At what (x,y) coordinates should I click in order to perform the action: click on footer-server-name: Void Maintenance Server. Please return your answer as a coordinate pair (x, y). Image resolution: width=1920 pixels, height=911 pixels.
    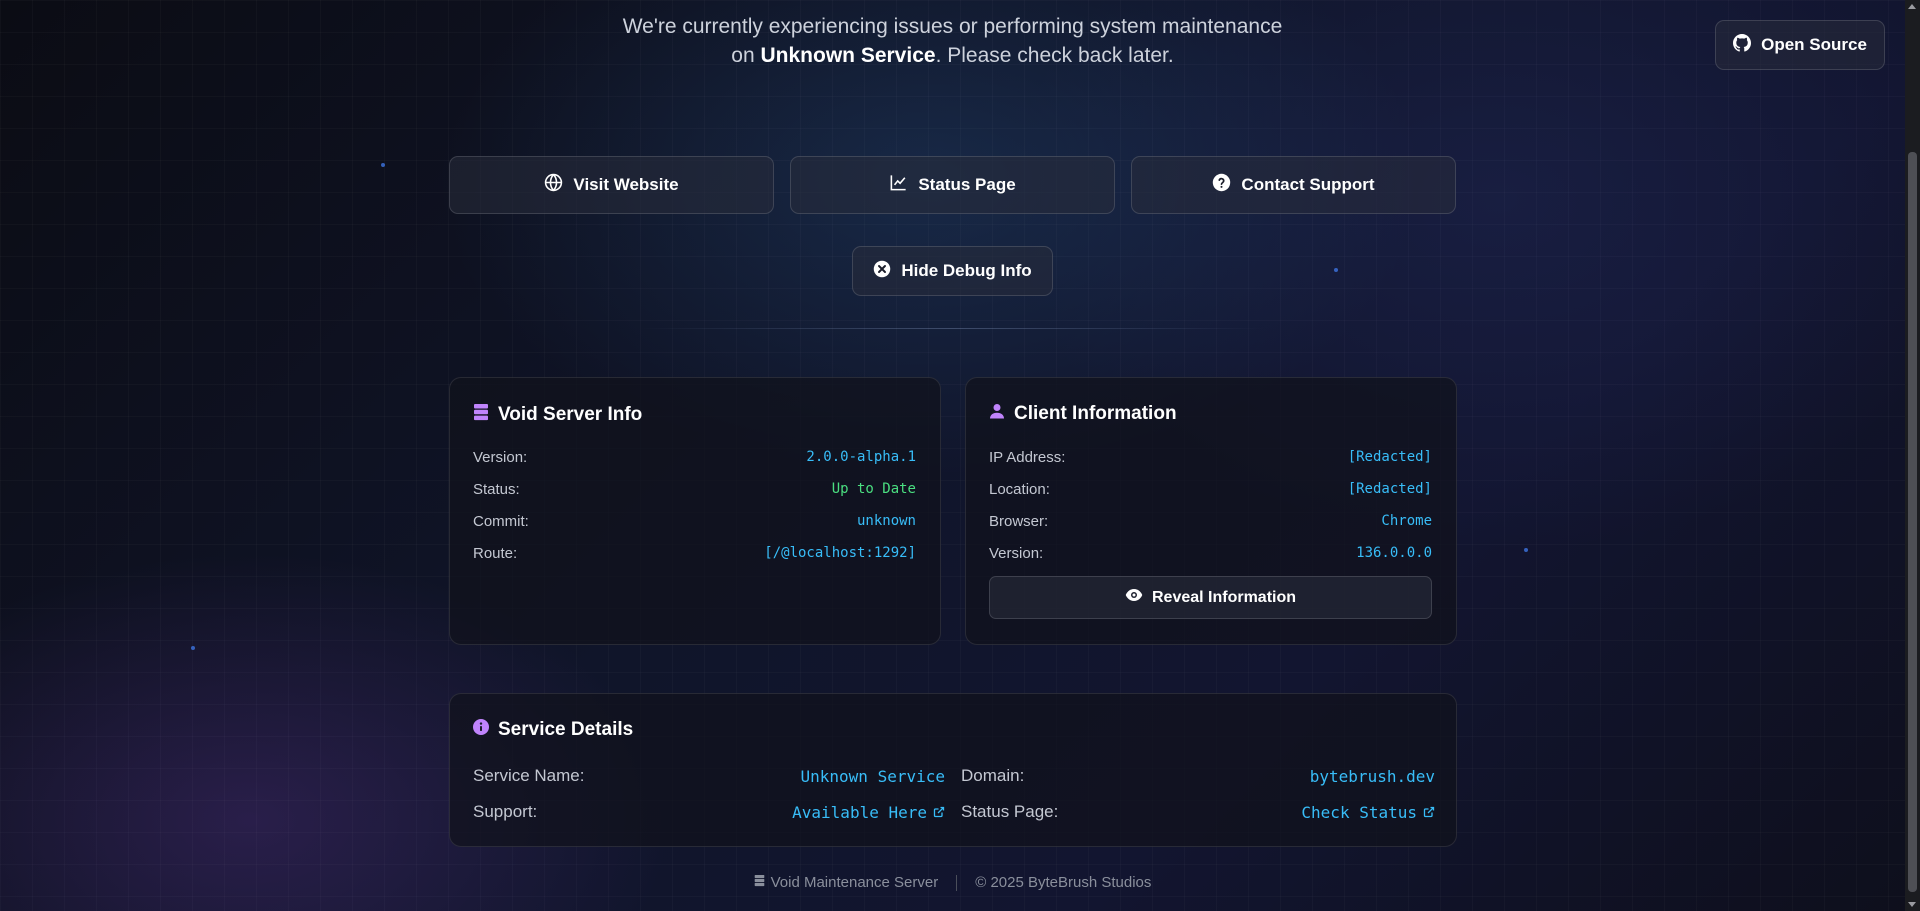
    Looking at the image, I should click on (854, 882).